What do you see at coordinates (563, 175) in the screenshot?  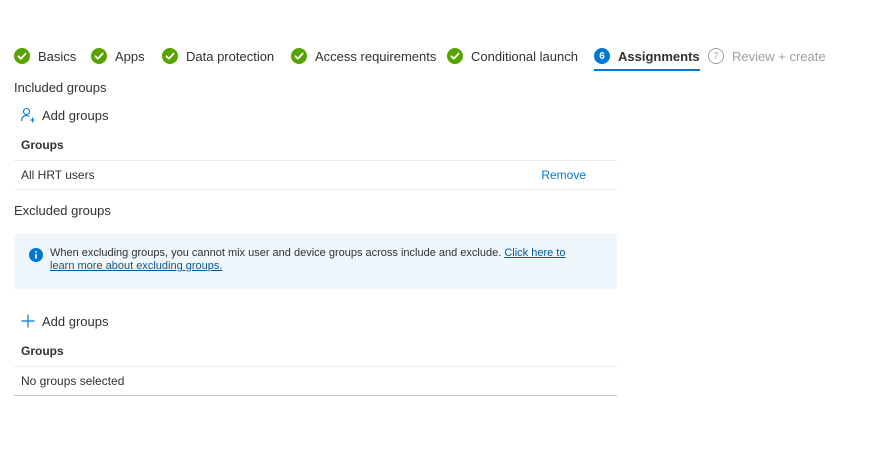 I see `remove-button: Remove` at bounding box center [563, 175].